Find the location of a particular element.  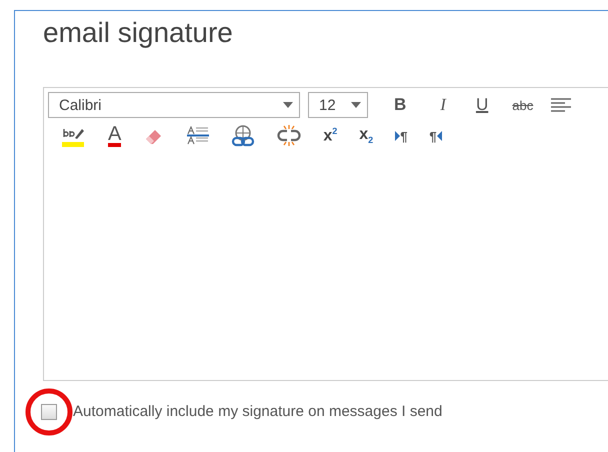

font-dropdown: Calibri is located at coordinates (174, 105).